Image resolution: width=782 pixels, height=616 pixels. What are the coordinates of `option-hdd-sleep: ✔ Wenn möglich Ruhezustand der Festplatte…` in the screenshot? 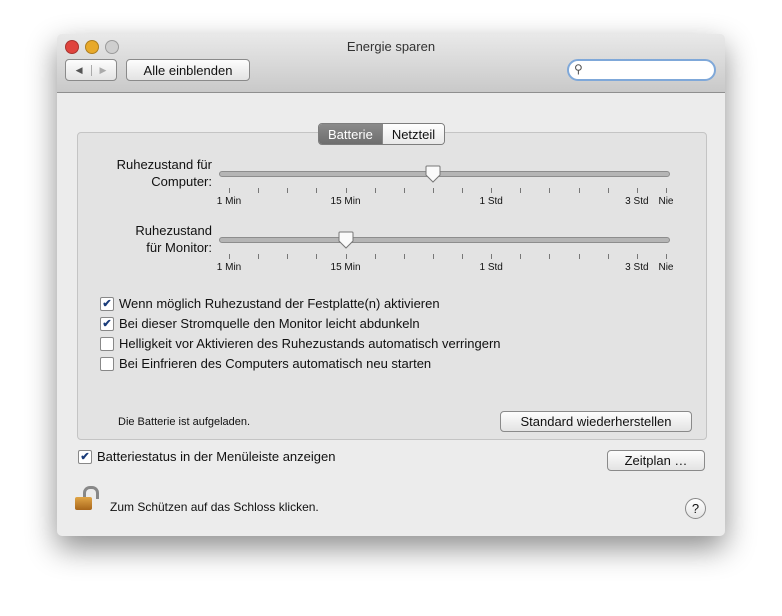 It's located at (270, 303).